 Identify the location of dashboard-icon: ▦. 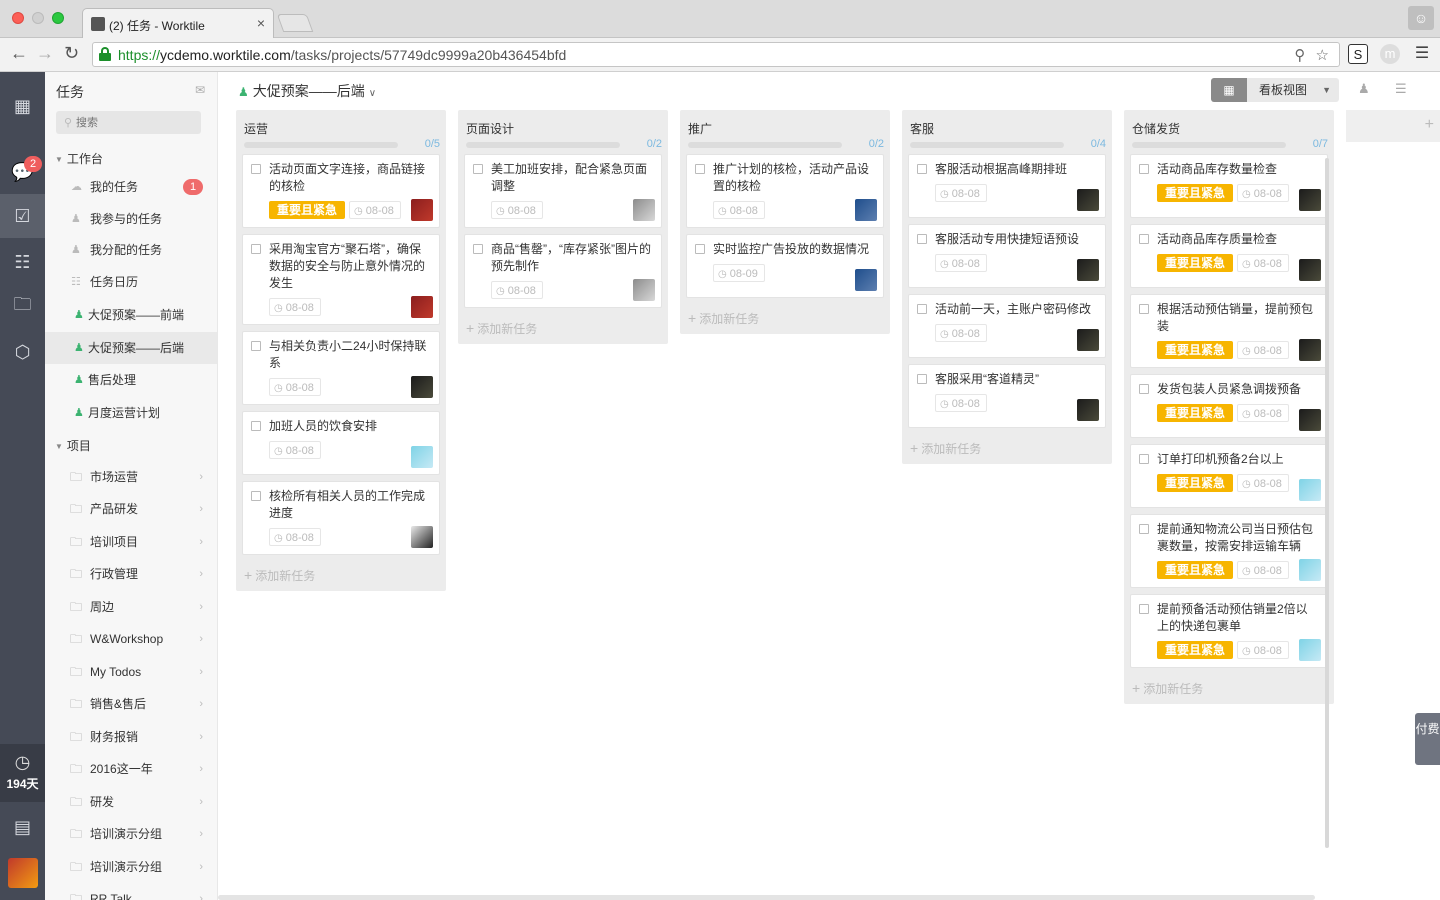
(22, 106).